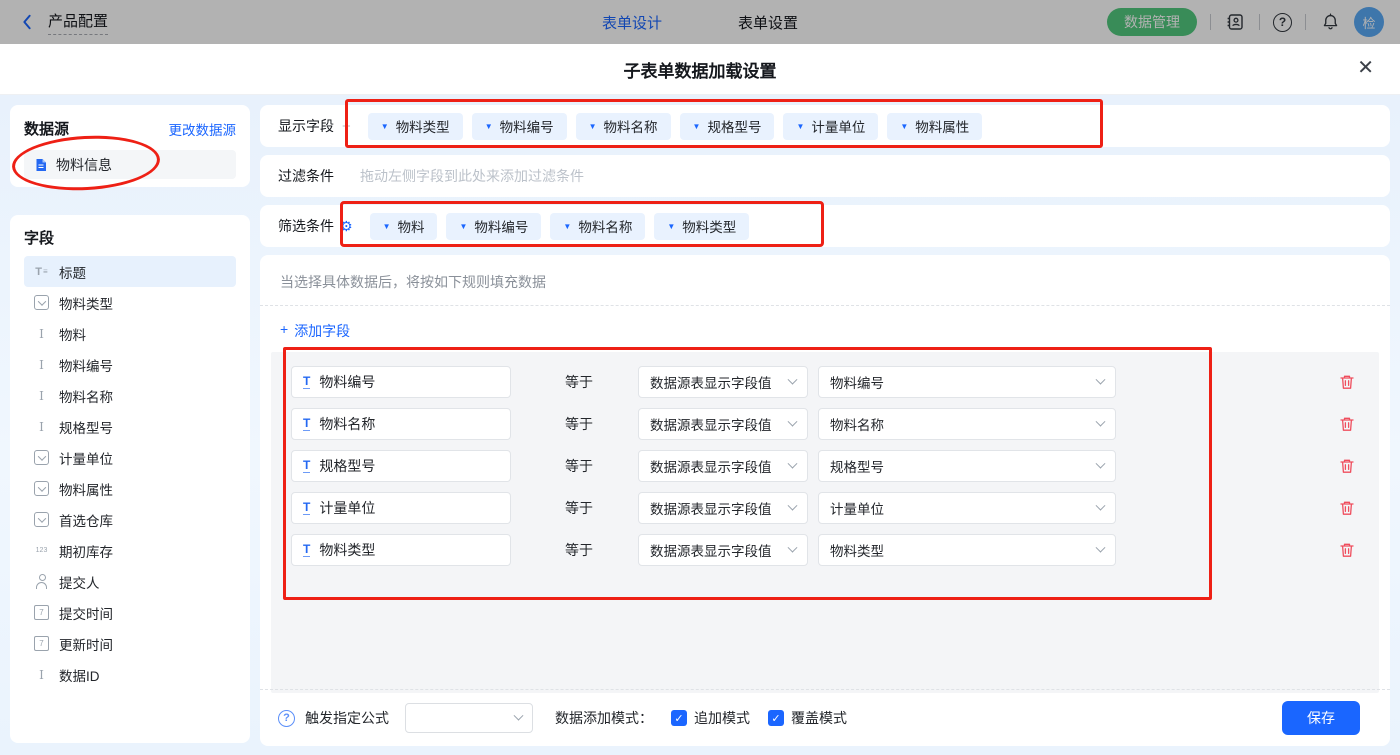 The height and width of the screenshot is (755, 1400). What do you see at coordinates (401, 424) in the screenshot?
I see `rule-field-input: T 物料名称` at bounding box center [401, 424].